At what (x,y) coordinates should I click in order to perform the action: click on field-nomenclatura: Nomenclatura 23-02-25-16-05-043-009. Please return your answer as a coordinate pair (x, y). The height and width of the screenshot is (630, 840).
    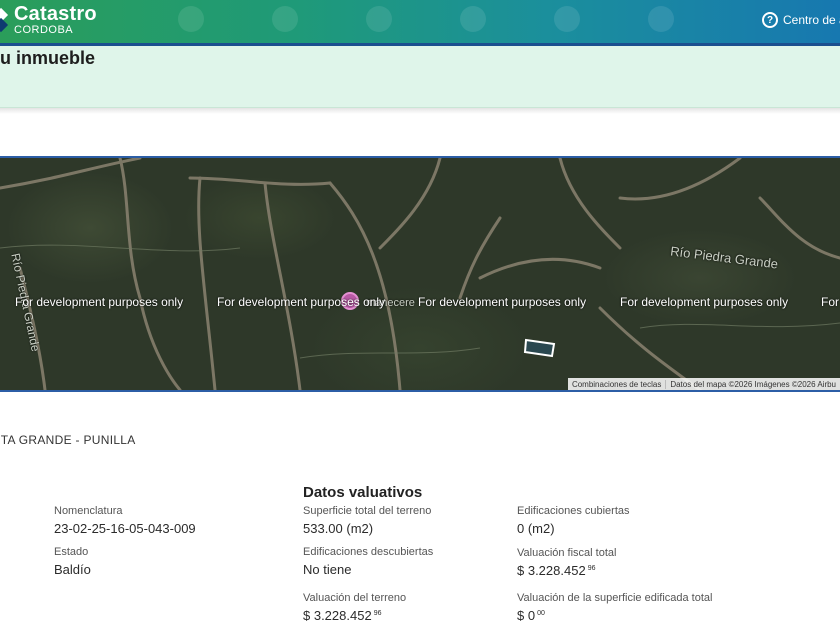
    Looking at the image, I should click on (125, 520).